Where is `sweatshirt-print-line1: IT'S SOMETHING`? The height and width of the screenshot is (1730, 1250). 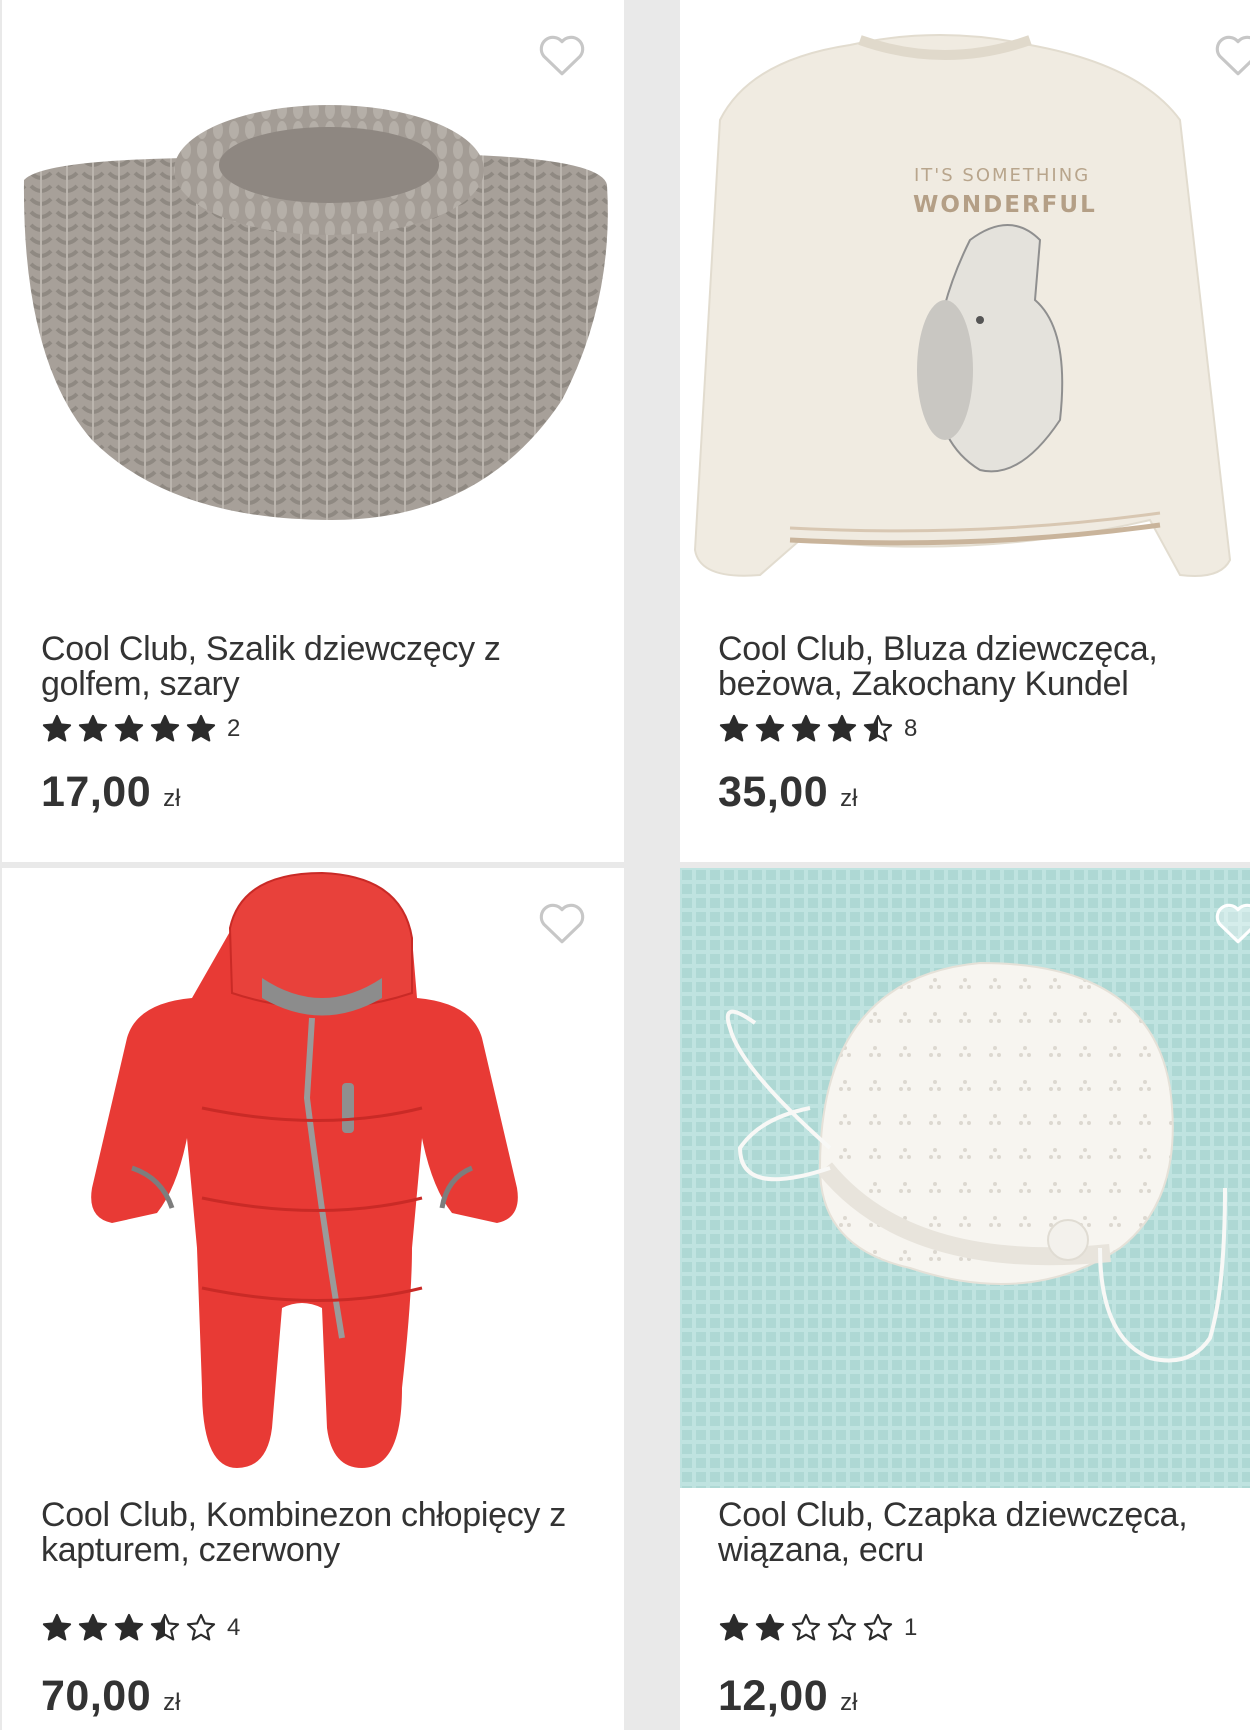
sweatshirt-print-line1: IT'S SOMETHING is located at coordinates (1002, 175).